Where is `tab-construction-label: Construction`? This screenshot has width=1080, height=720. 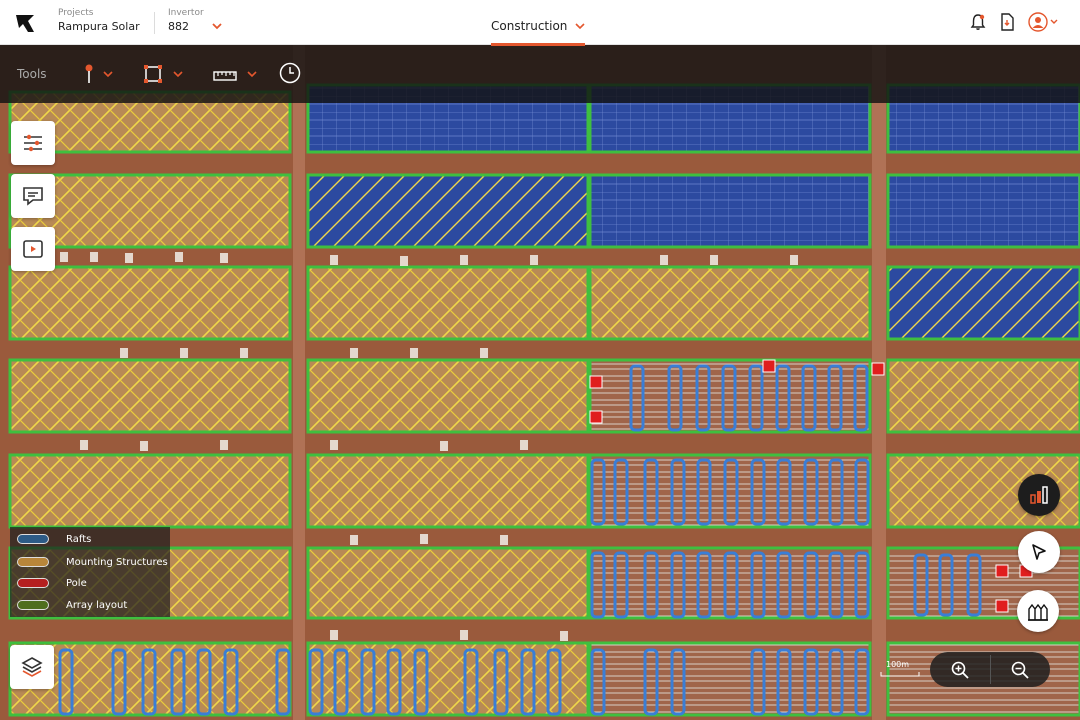
tab-construction-label: Construction is located at coordinates (529, 26).